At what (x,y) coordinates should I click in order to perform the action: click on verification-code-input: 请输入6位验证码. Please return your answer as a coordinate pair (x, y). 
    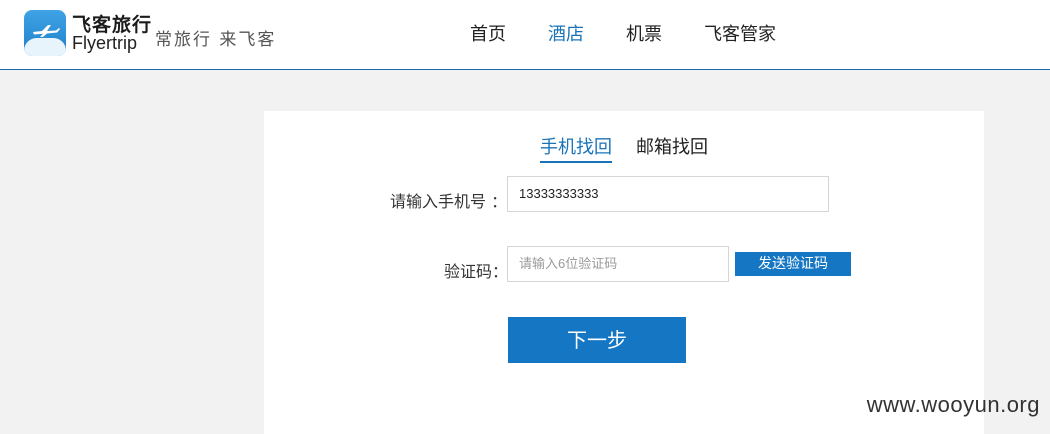
    Looking at the image, I should click on (618, 264).